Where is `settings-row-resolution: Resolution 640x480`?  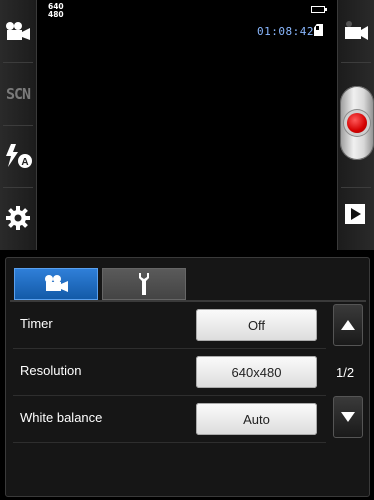 settings-row-resolution: Resolution 640x480 is located at coordinates (169, 372).